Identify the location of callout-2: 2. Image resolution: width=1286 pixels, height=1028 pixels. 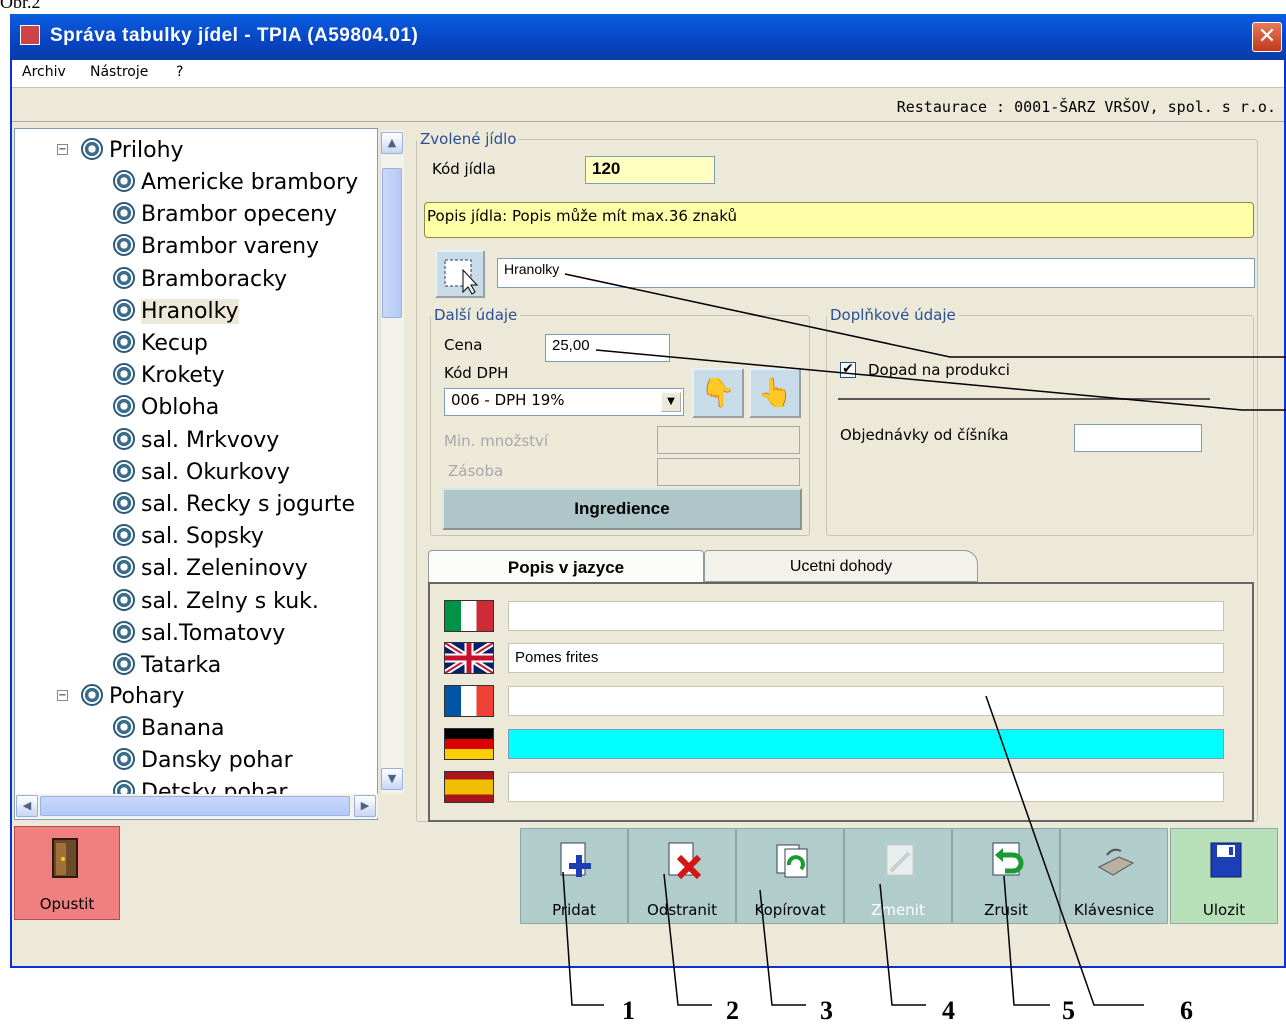
(732, 1010).